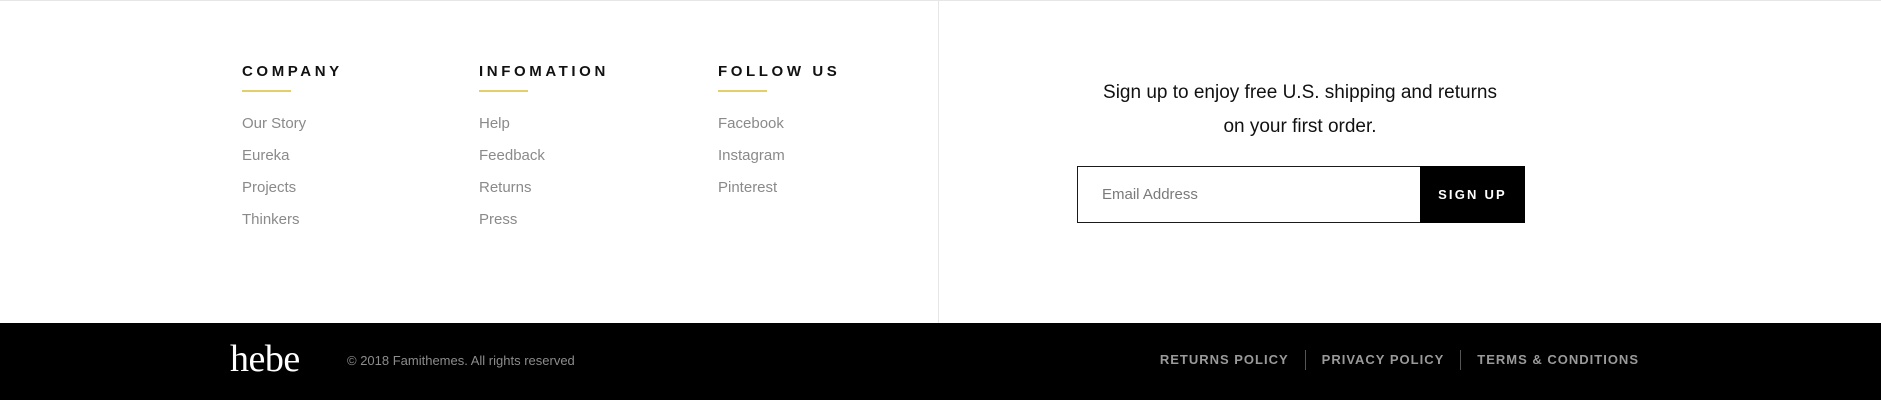 The image size is (1881, 400). What do you see at coordinates (544, 227) in the screenshot?
I see `link-press: Press` at bounding box center [544, 227].